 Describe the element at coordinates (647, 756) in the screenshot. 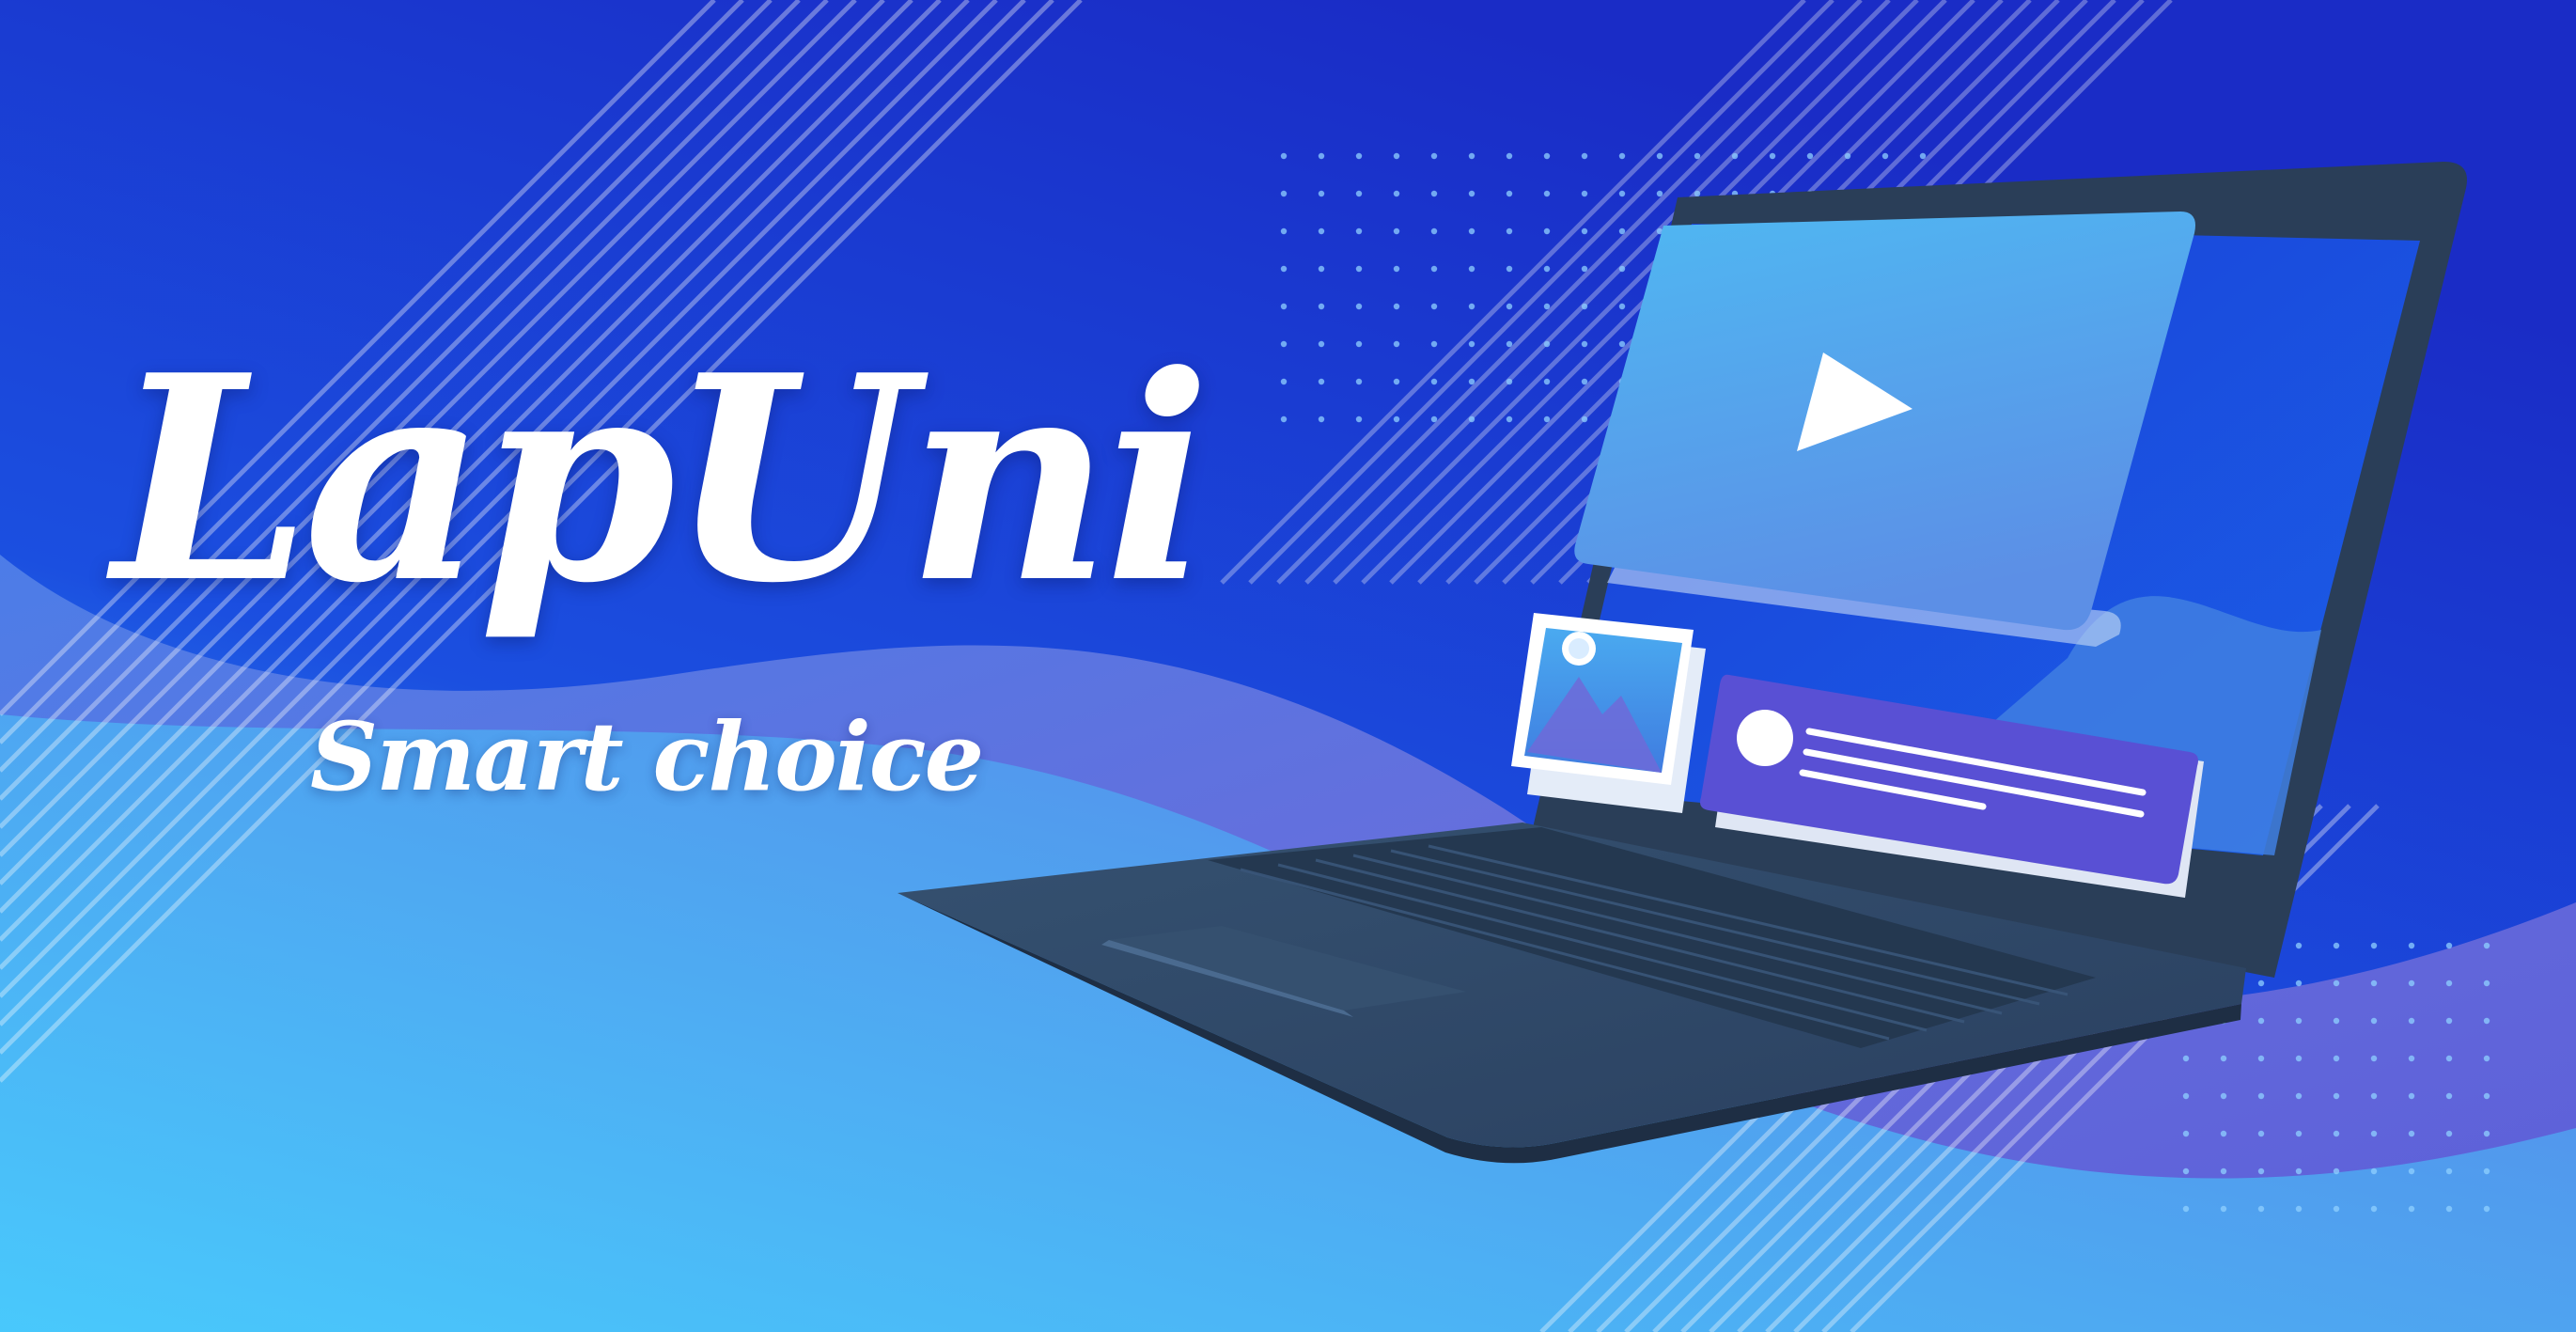

I see `brand-tagline: Smart choice` at that location.